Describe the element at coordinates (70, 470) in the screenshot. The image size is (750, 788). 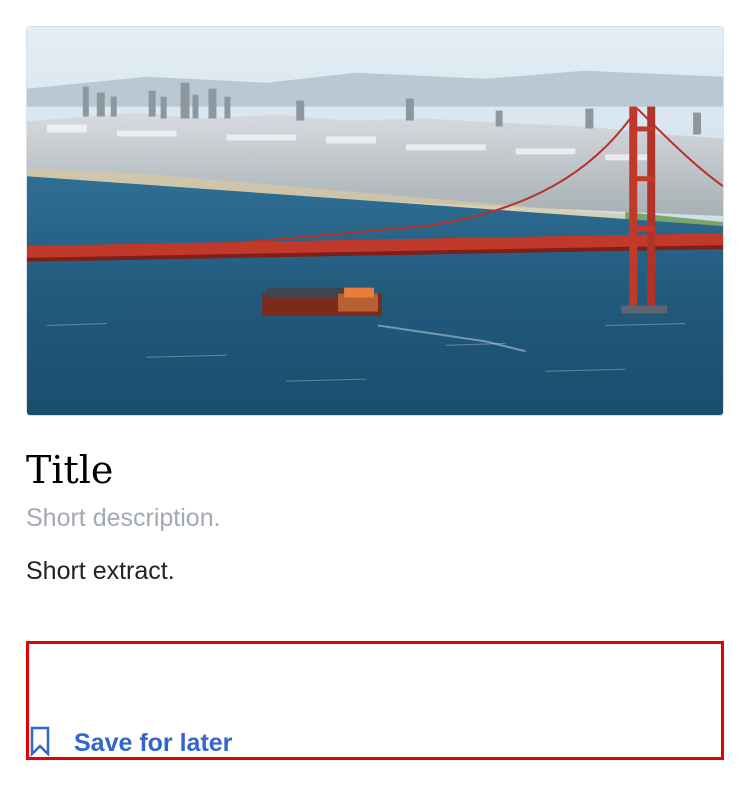
I see `article-title: Title` at that location.